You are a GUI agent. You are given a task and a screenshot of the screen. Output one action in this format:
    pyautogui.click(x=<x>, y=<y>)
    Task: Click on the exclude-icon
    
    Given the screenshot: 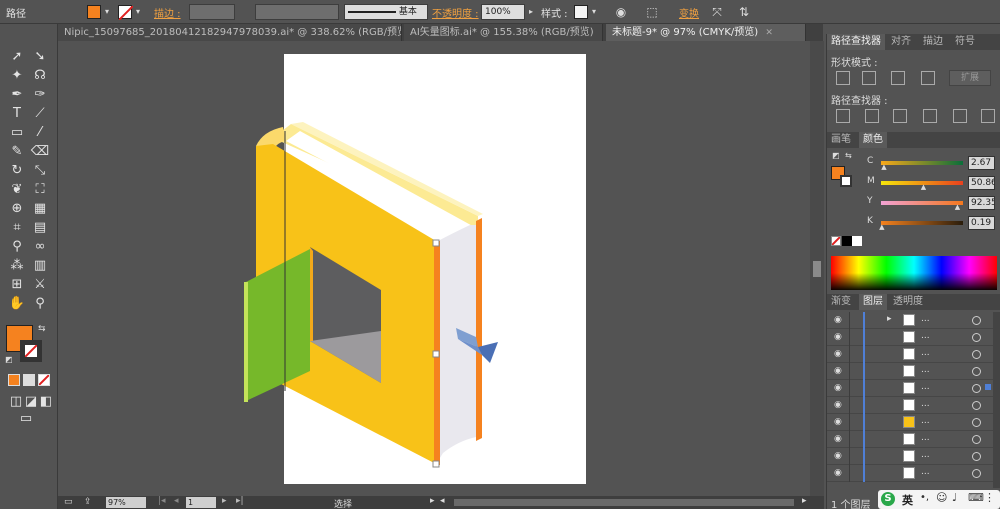 What is the action you would take?
    pyautogui.click(x=928, y=78)
    